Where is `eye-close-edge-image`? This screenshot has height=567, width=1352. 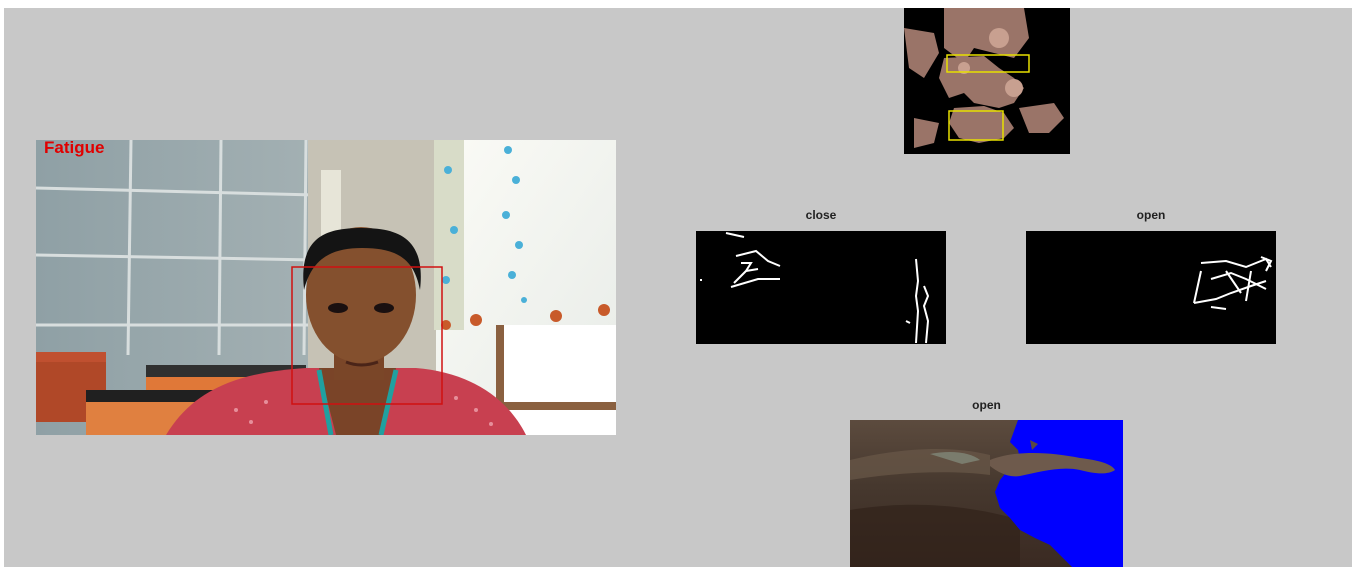
eye-close-edge-image is located at coordinates (821, 287).